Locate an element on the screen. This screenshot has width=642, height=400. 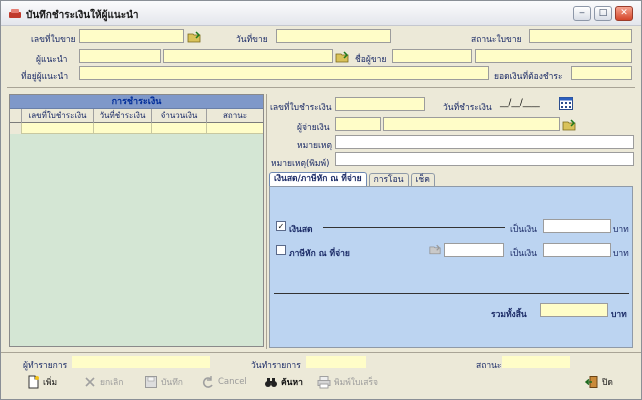
cash-amount-field is located at coordinates (577, 226).